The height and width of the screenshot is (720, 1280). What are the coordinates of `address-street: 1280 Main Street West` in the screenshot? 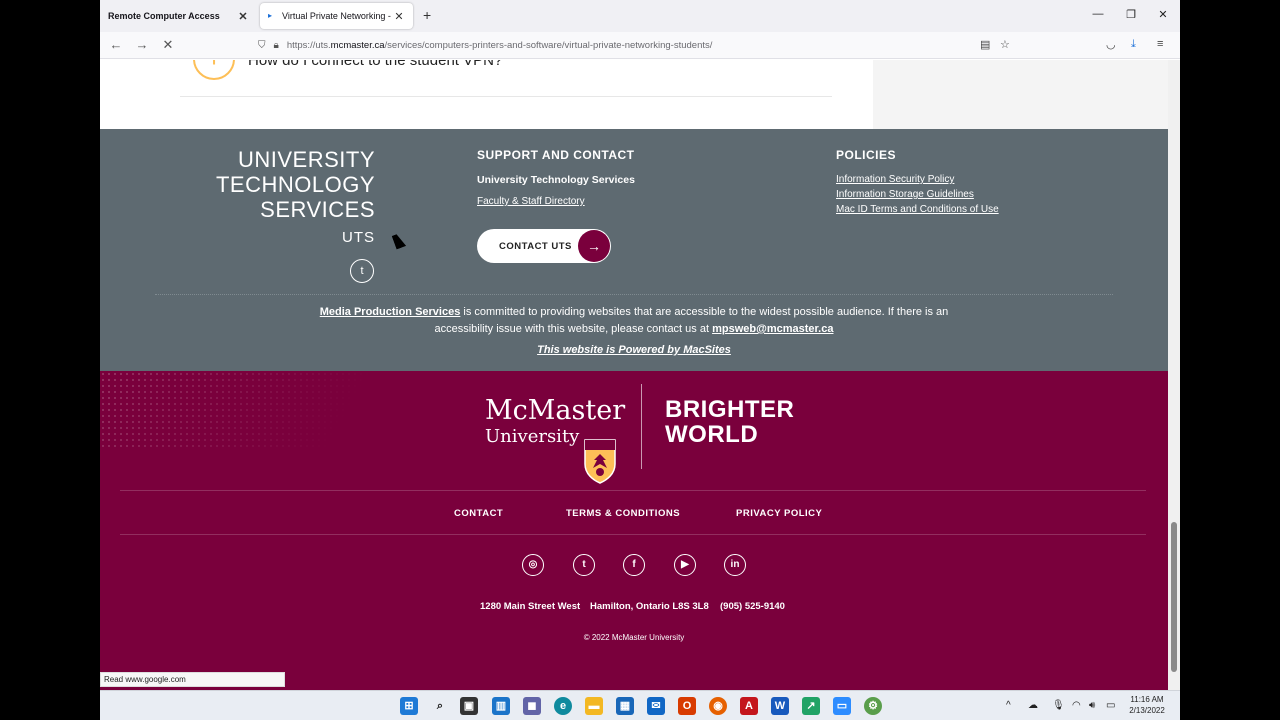 It's located at (530, 606).